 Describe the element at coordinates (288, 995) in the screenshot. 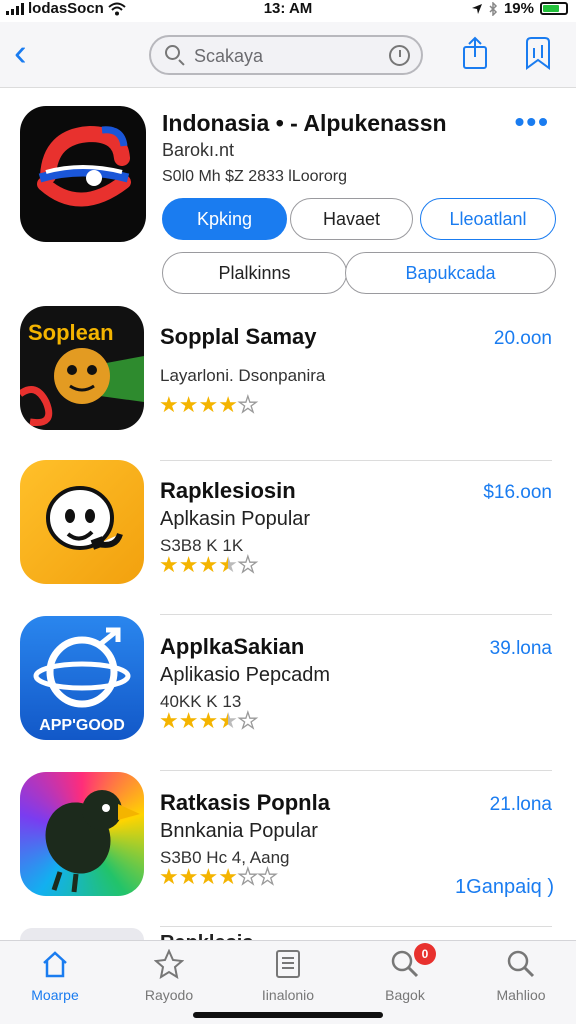

I see `tab-label: Iinalonio` at that location.